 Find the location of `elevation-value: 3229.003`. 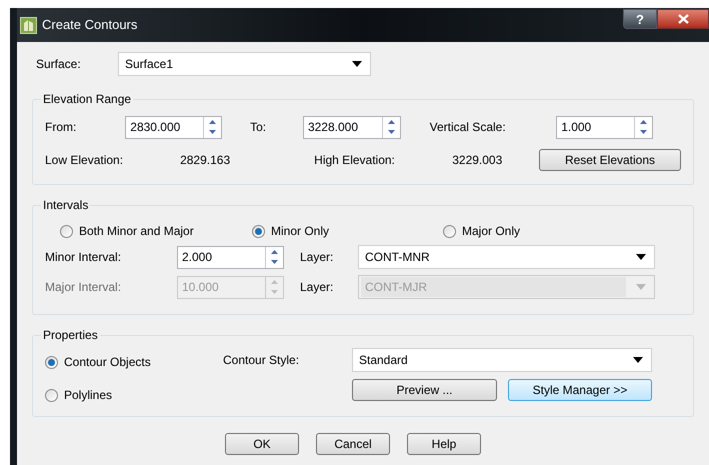

elevation-value: 3229.003 is located at coordinates (478, 160).